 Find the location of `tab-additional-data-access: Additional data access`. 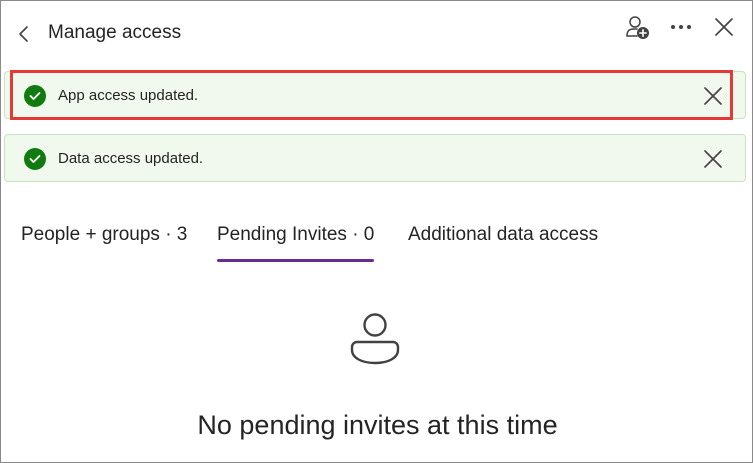

tab-additional-data-access: Additional data access is located at coordinates (503, 235).